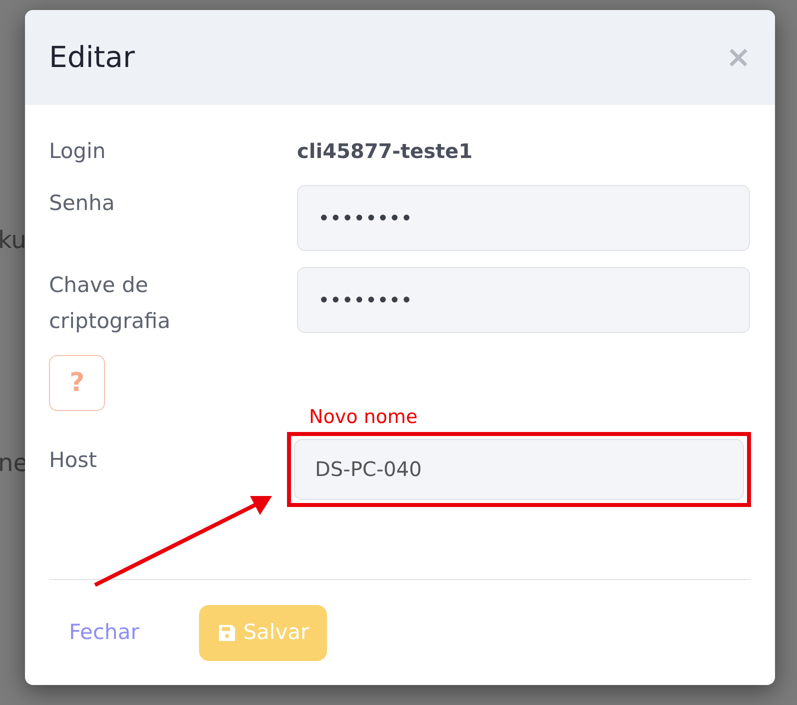  I want to click on field-label: Chave de criptografia, so click(110, 303).